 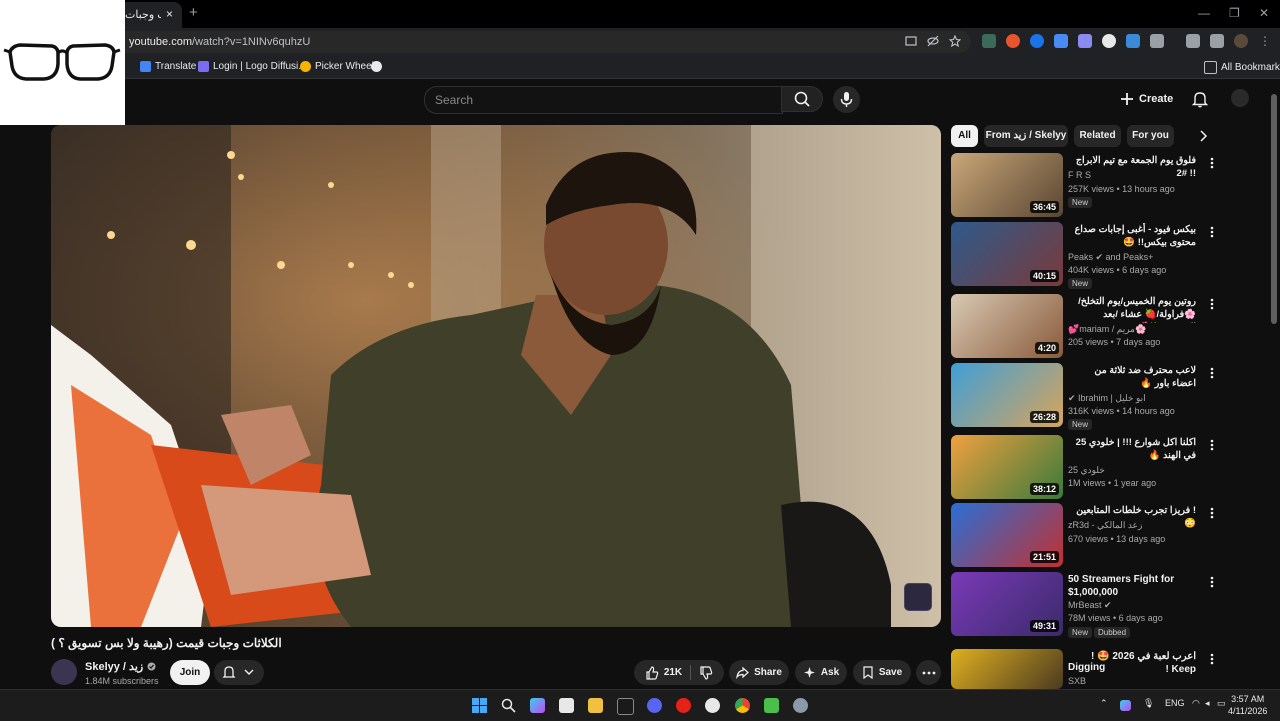 I want to click on recommendation-channel: MrBeast ✔, so click(x=1090, y=605).